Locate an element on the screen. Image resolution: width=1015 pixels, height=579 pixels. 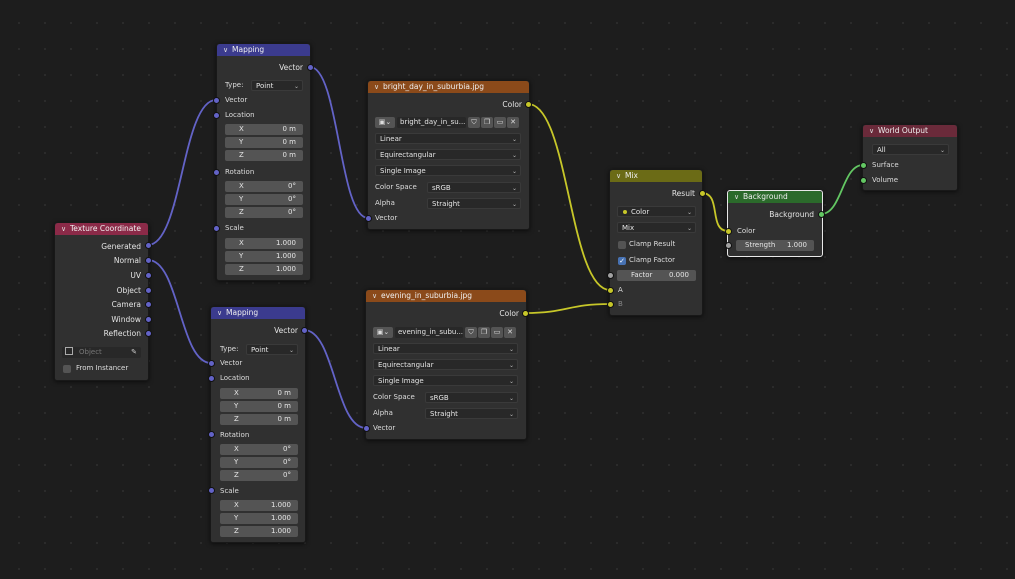
mapping2-location-socket is located at coordinates (211, 378).